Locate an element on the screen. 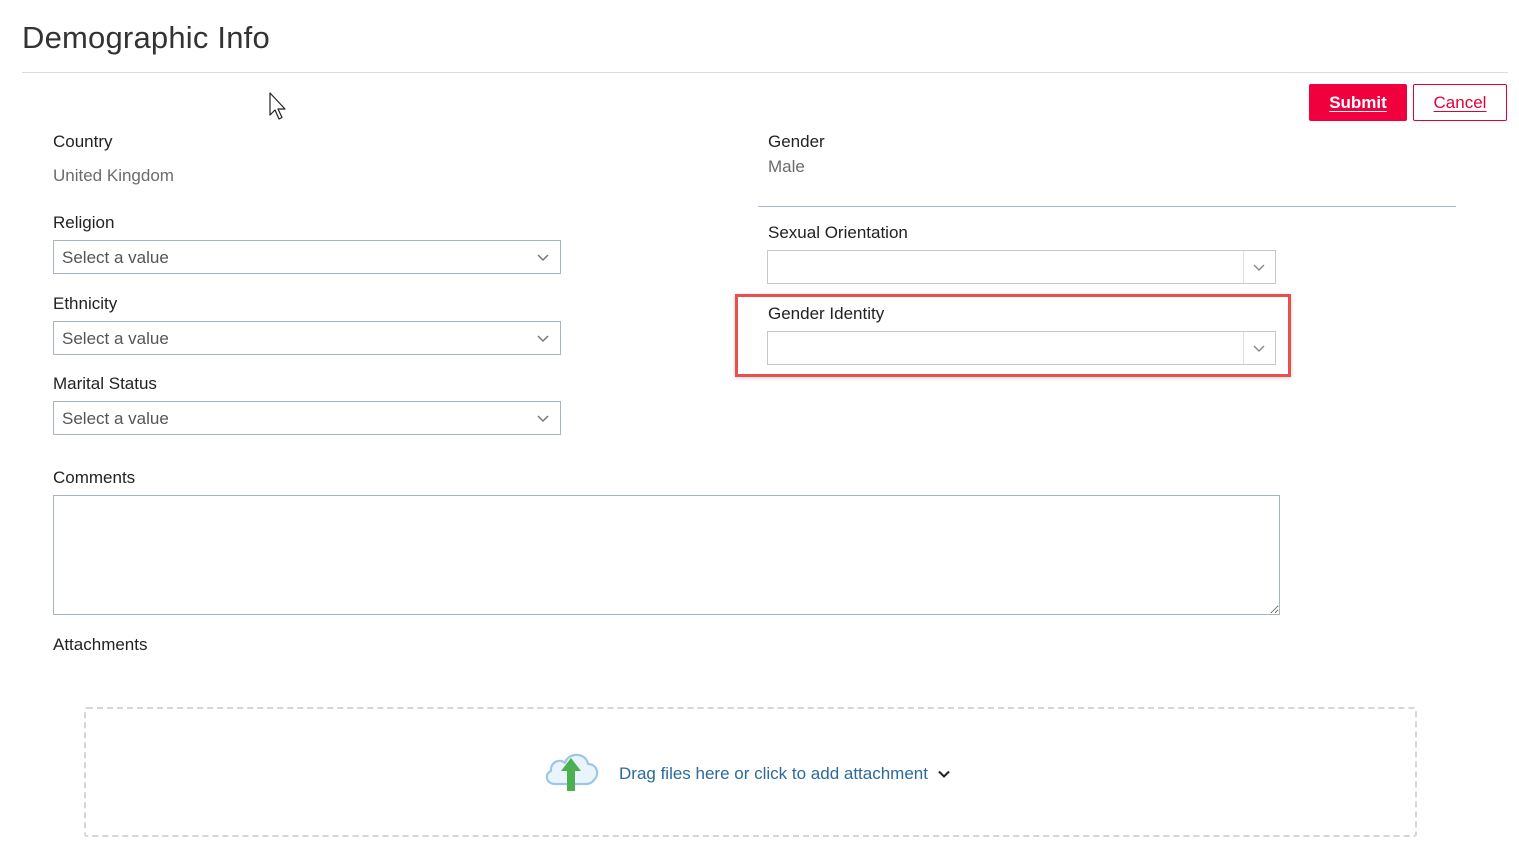 Image resolution: width=1519 pixels, height=852 pixels. gender-identity-select is located at coordinates (1021, 348).